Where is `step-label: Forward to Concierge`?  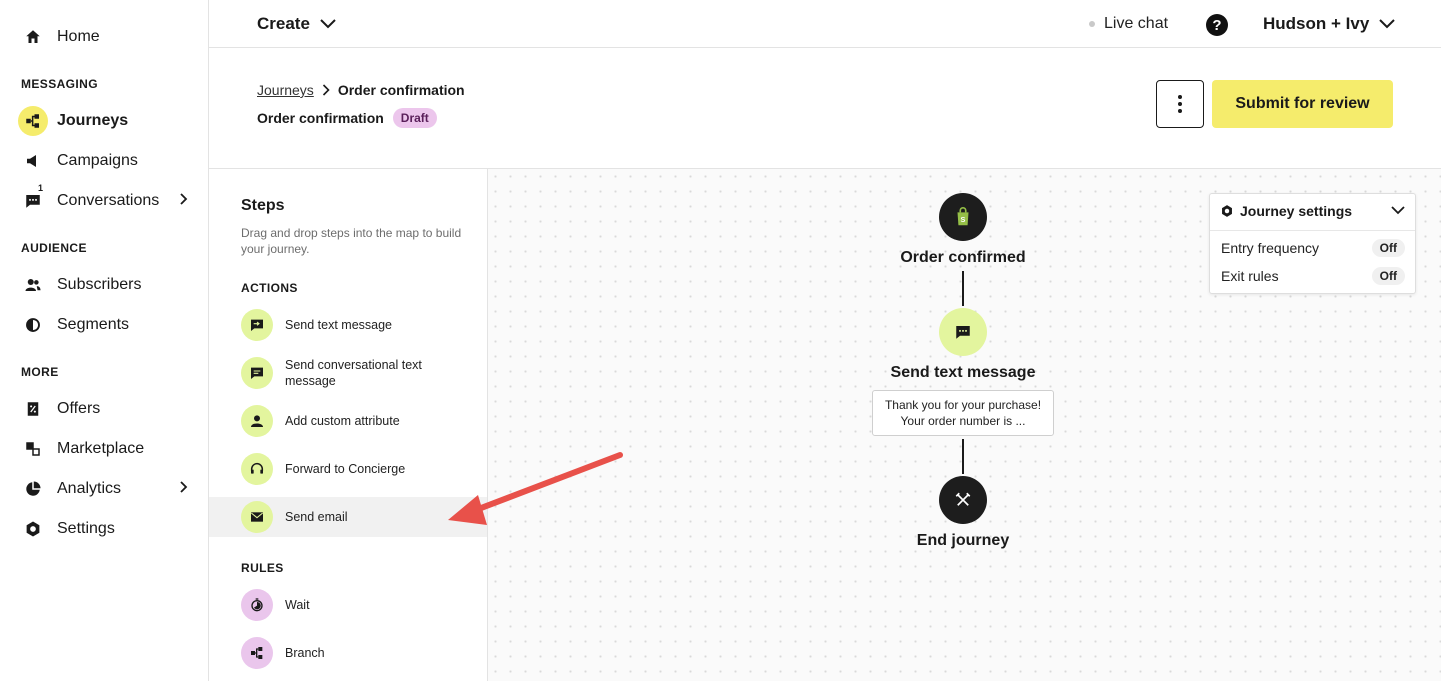 step-label: Forward to Concierge is located at coordinates (345, 469).